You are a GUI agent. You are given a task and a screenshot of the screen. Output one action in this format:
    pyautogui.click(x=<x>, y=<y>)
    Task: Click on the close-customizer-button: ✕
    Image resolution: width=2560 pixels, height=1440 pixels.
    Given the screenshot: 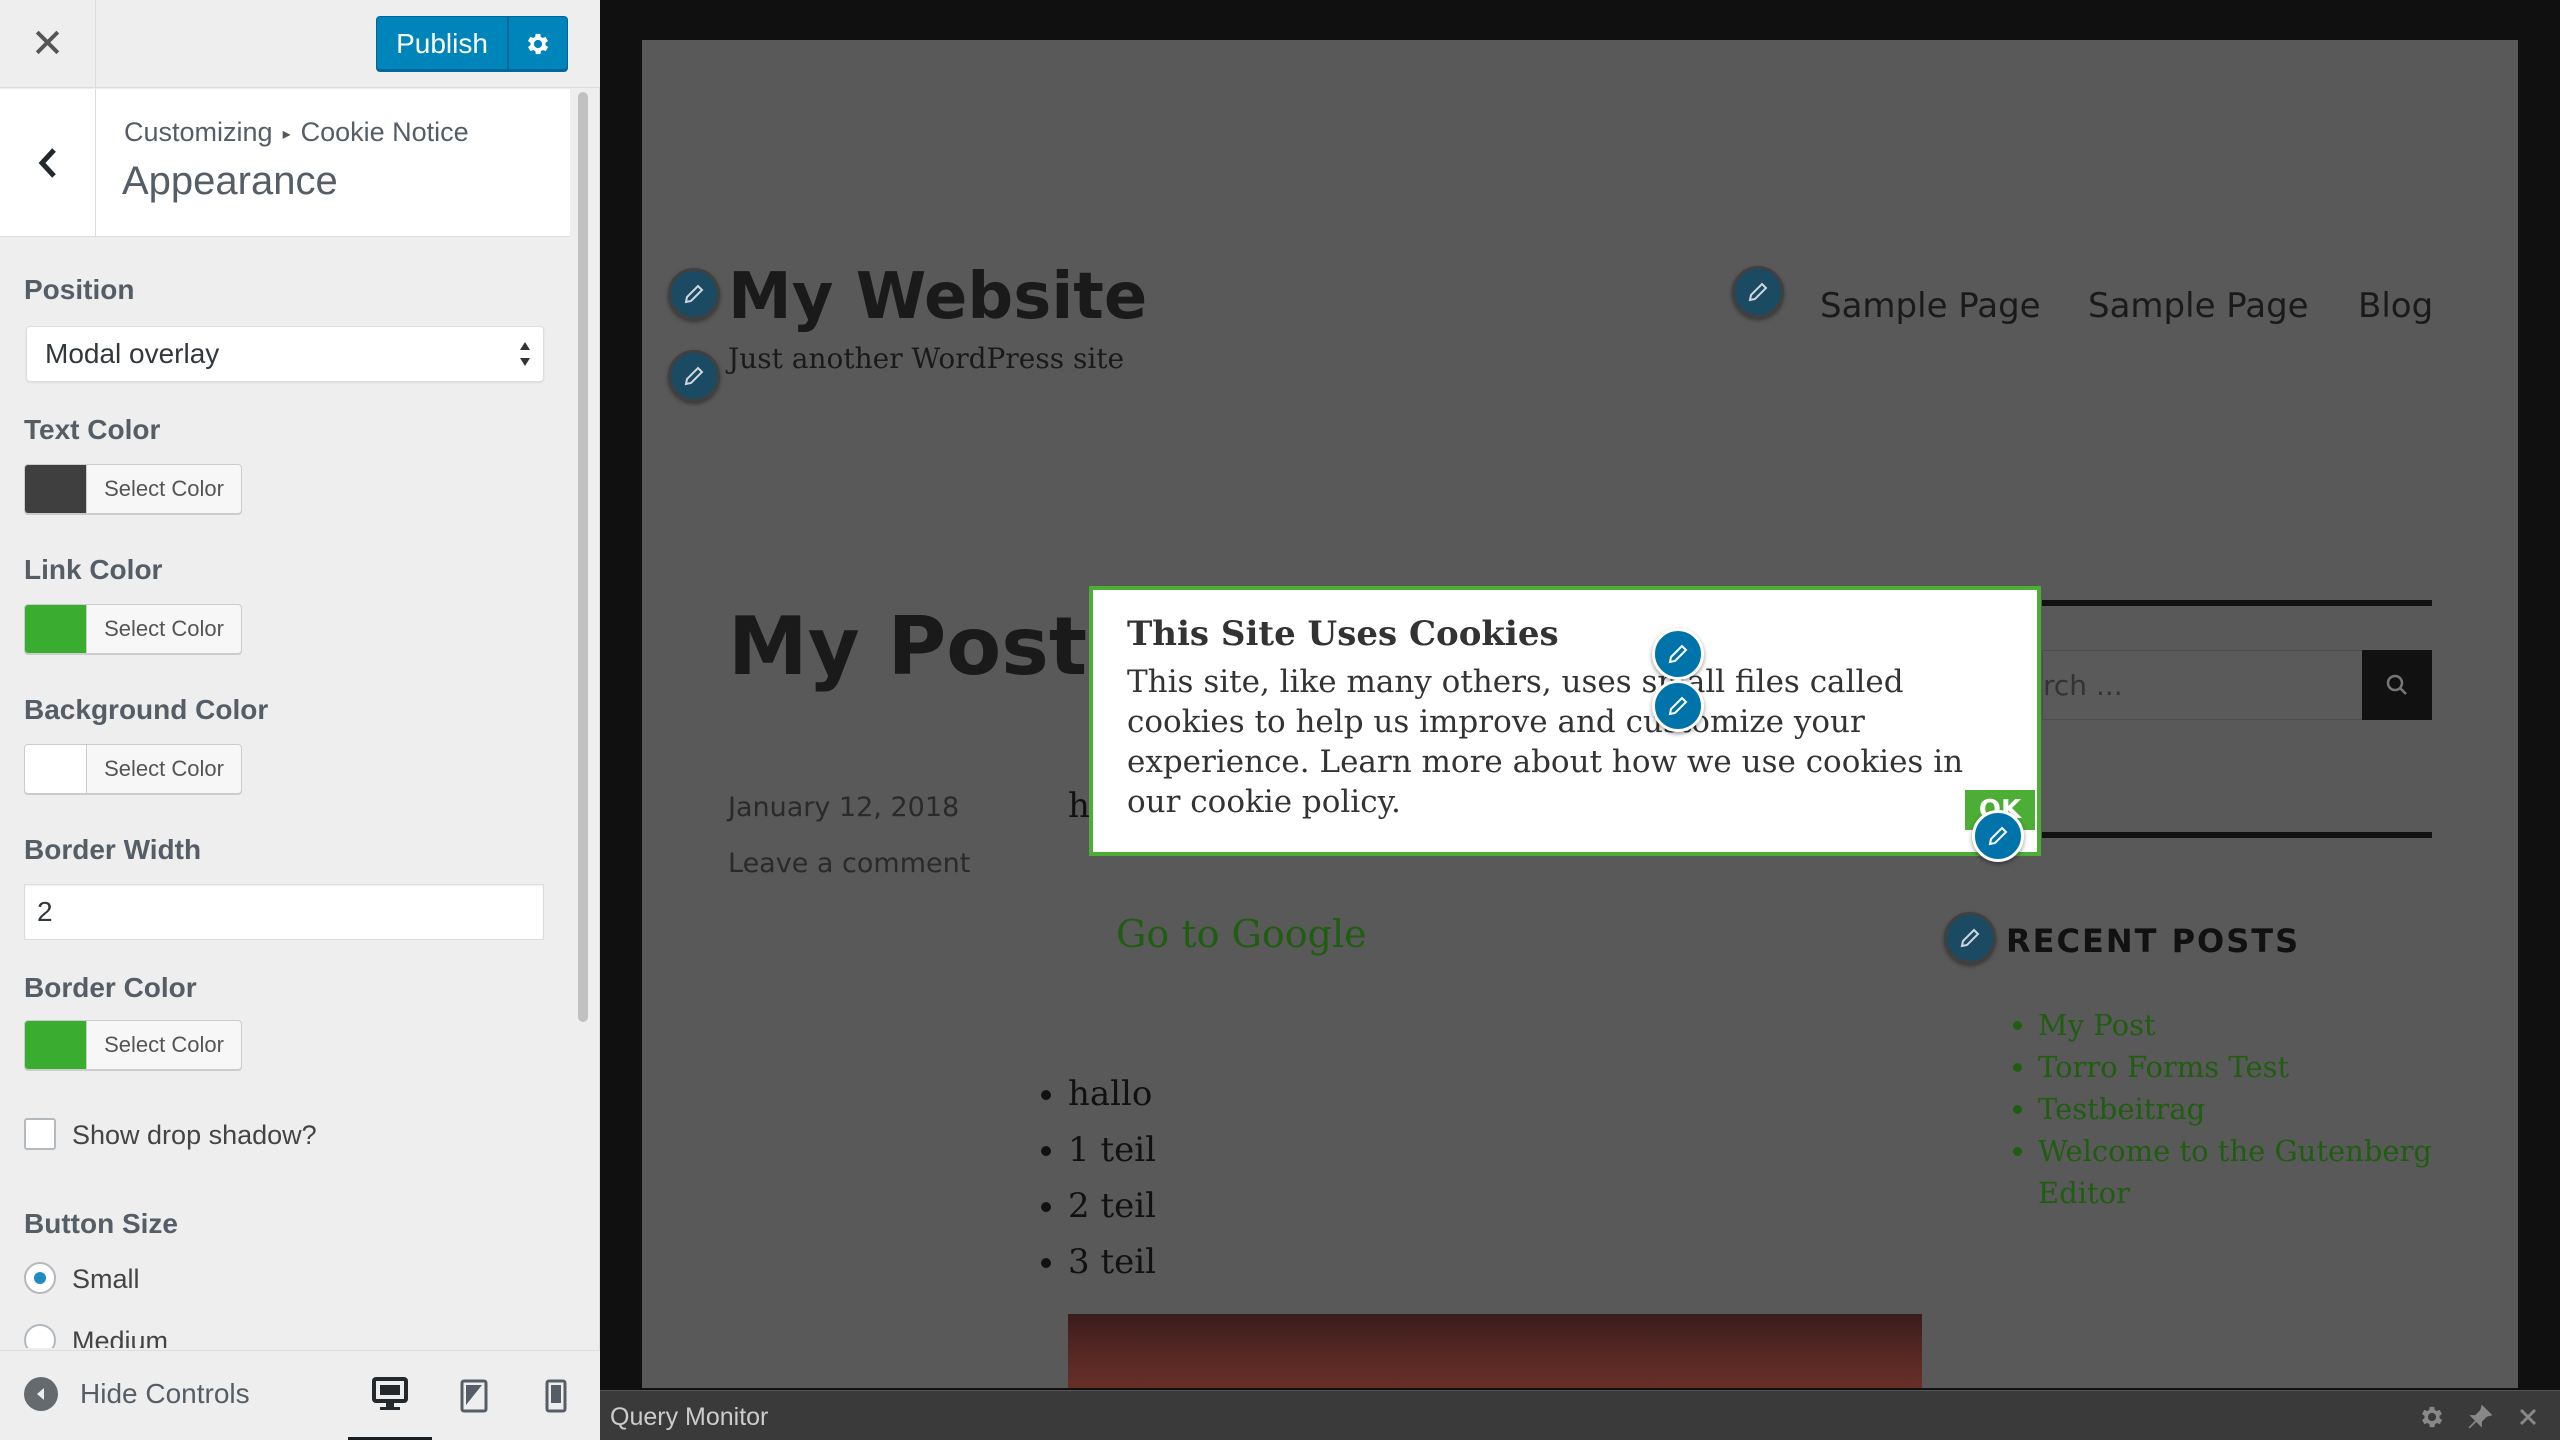 What is the action you would take?
    pyautogui.click(x=48, y=44)
    